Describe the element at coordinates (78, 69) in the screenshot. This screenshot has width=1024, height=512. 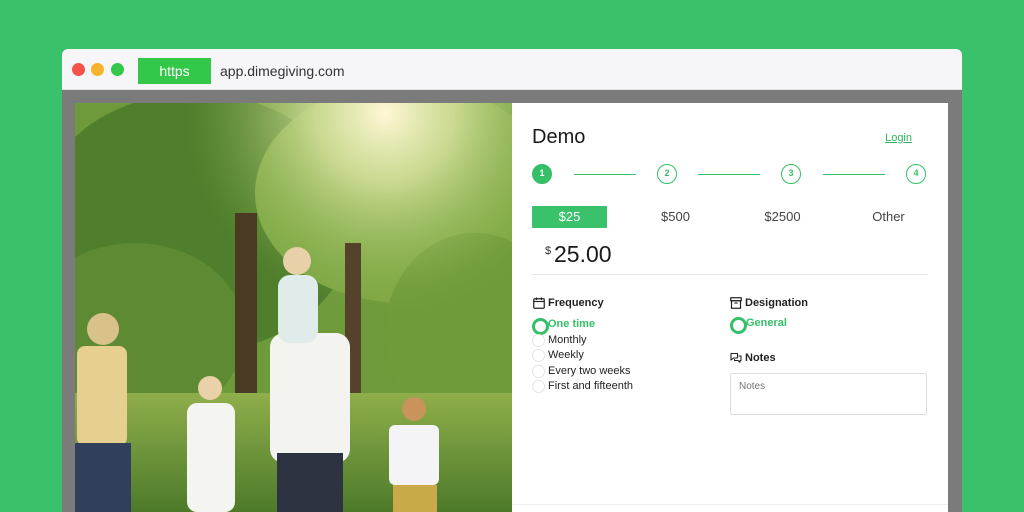
I see `close-window-button` at that location.